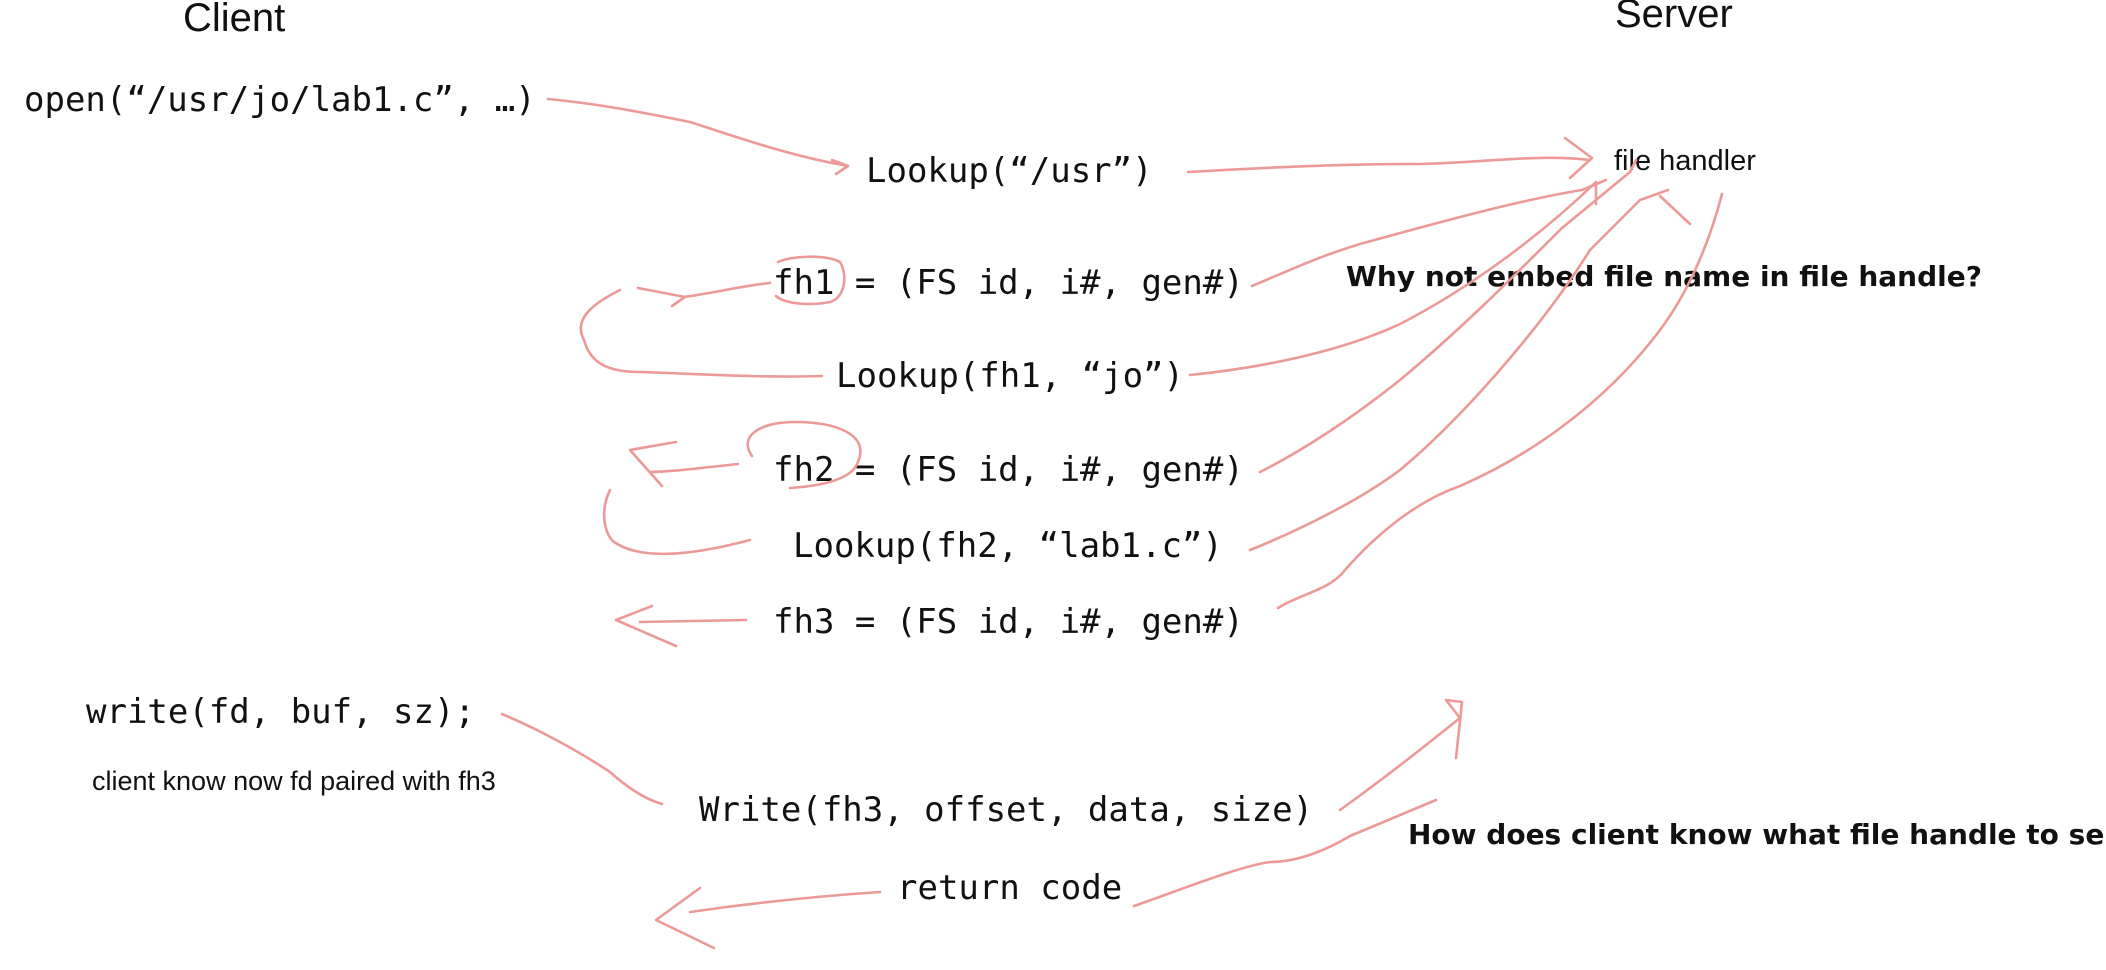 The height and width of the screenshot is (970, 2106). Describe the element at coordinates (1685, 161) in the screenshot. I see `file-handler-label: file handler` at that location.